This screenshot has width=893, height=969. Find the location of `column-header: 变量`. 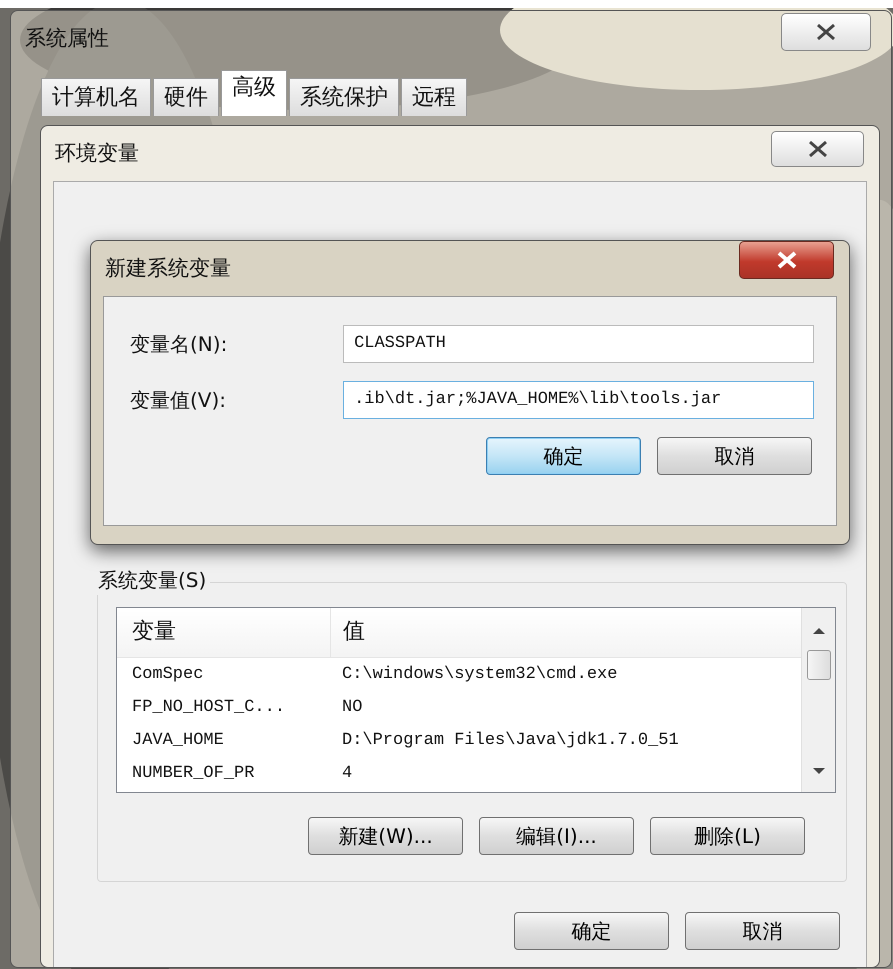

column-header: 变量 is located at coordinates (223, 632).